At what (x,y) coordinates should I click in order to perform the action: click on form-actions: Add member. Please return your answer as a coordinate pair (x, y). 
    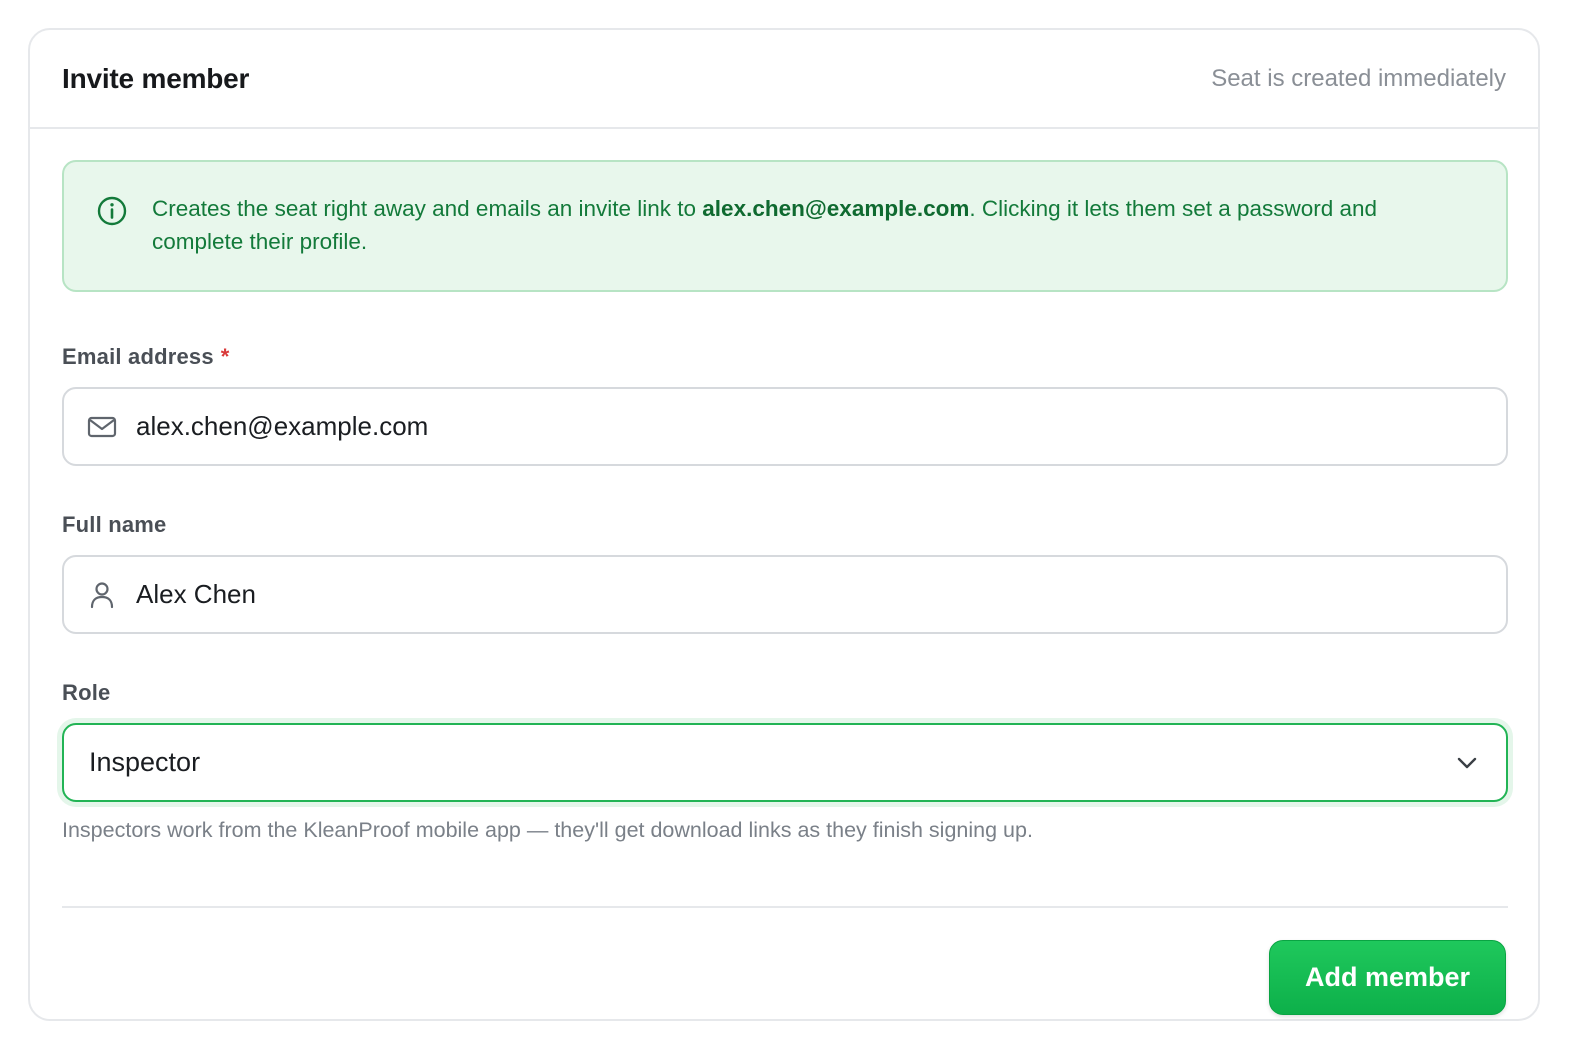
    Looking at the image, I should click on (784, 977).